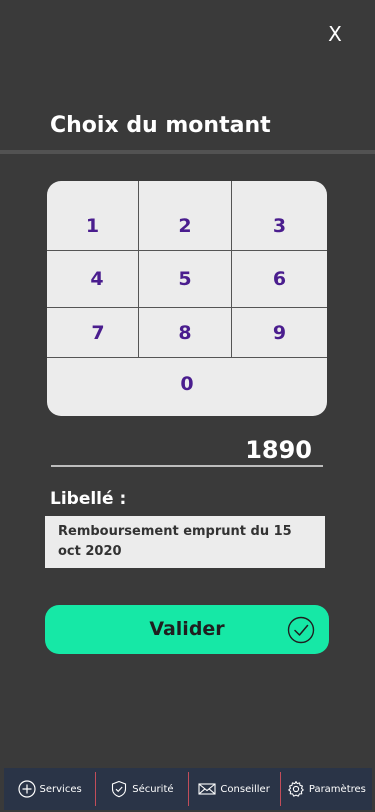  Describe the element at coordinates (337, 789) in the screenshot. I see `nav-item-label: Paramètres` at that location.